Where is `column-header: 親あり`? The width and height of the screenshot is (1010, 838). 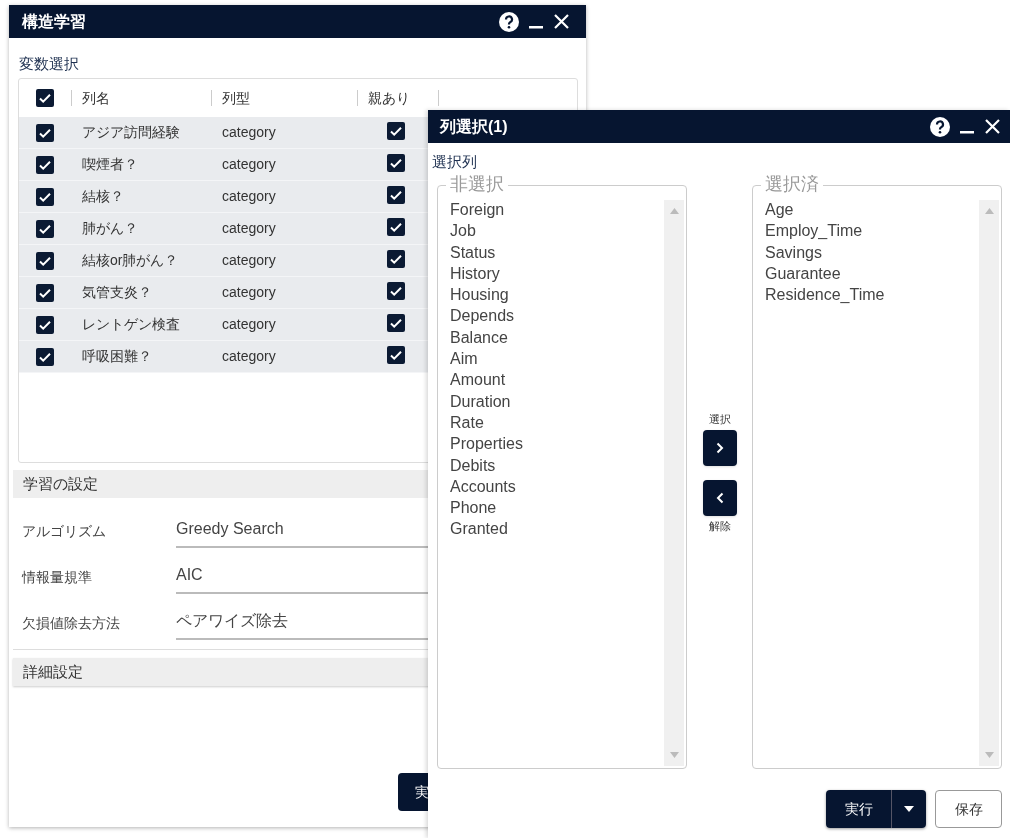
column-header: 親あり is located at coordinates (389, 98).